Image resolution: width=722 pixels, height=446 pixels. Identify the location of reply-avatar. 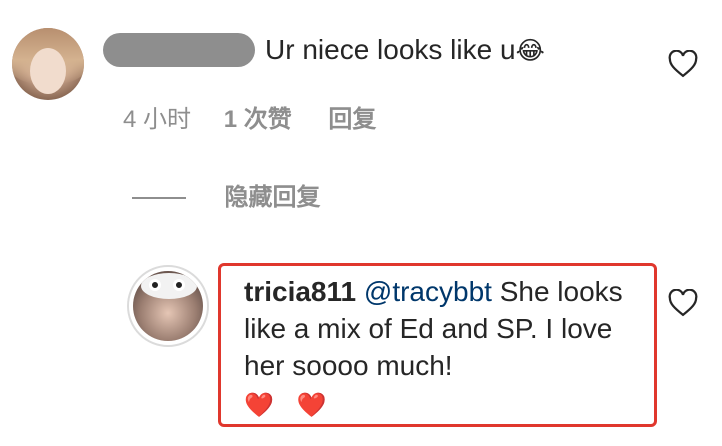
(168, 306).